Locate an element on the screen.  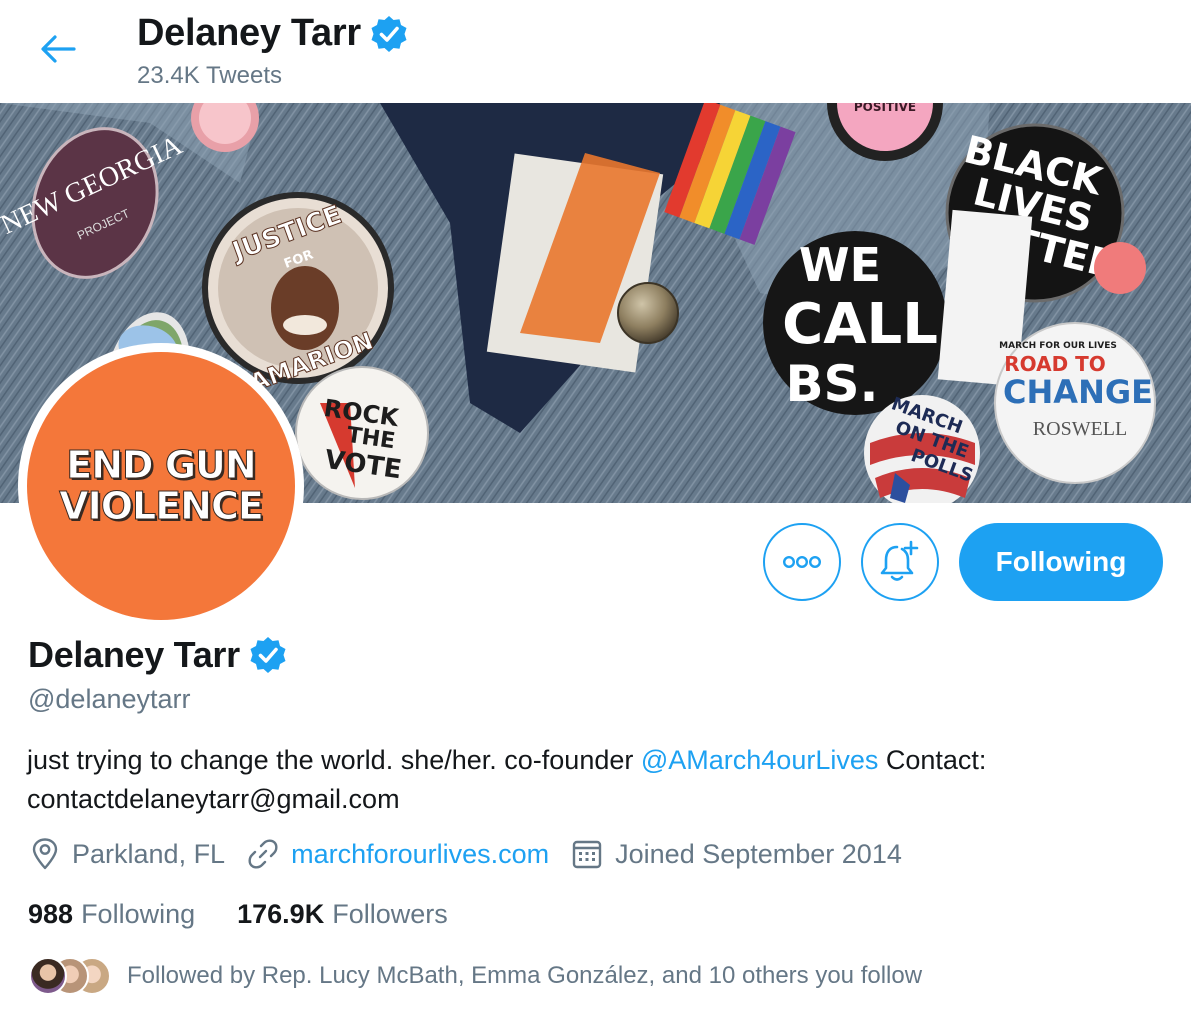
profile-stats: 988 Following 176.9K Followers is located at coordinates (259, 914).